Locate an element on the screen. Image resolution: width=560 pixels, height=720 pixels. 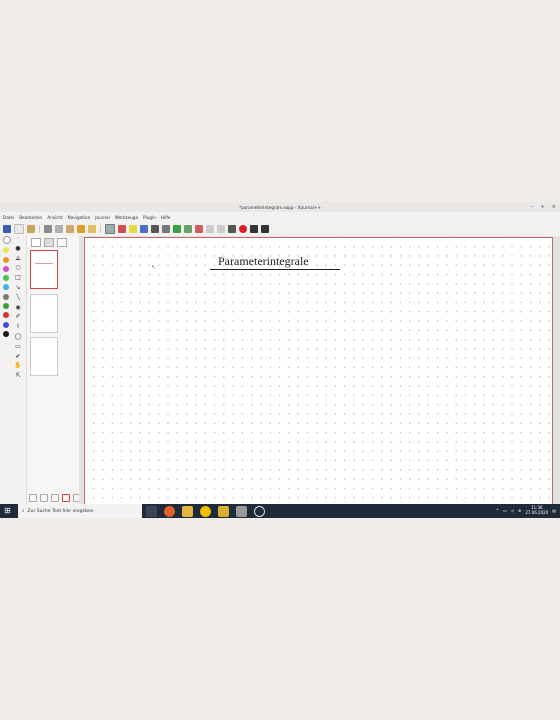
image-icon is located at coordinates (144, 229).